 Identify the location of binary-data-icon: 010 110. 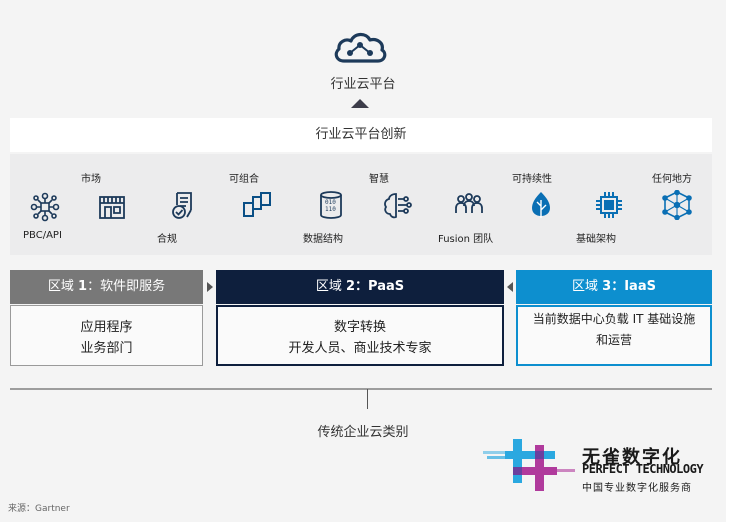
(331, 205).